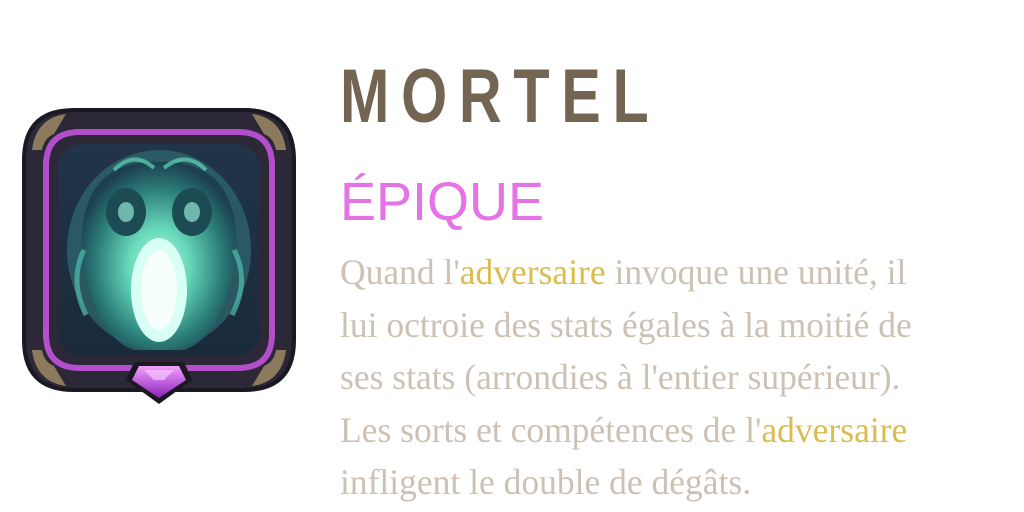  I want to click on description-line-5: infligent le double de dégâts., so click(546, 482).